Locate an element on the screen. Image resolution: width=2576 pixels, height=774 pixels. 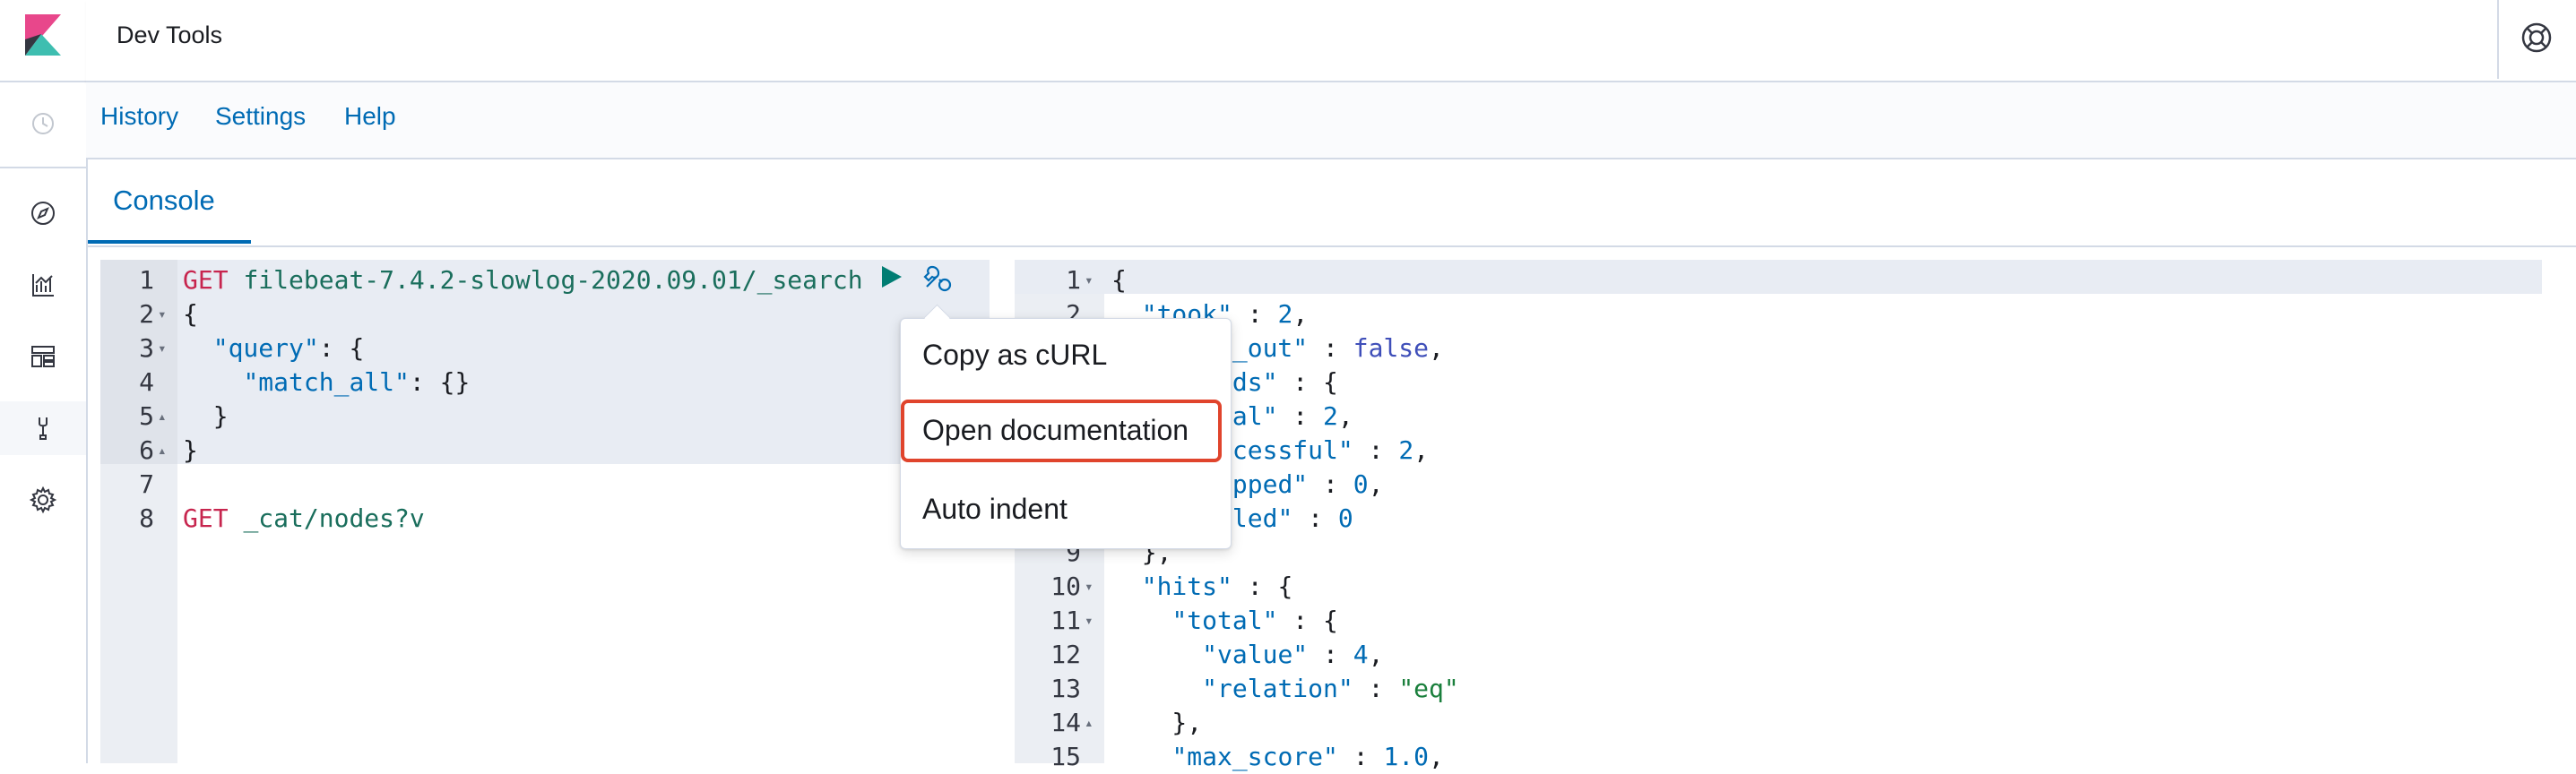
tab-bar: Console is located at coordinates (1331, 203).